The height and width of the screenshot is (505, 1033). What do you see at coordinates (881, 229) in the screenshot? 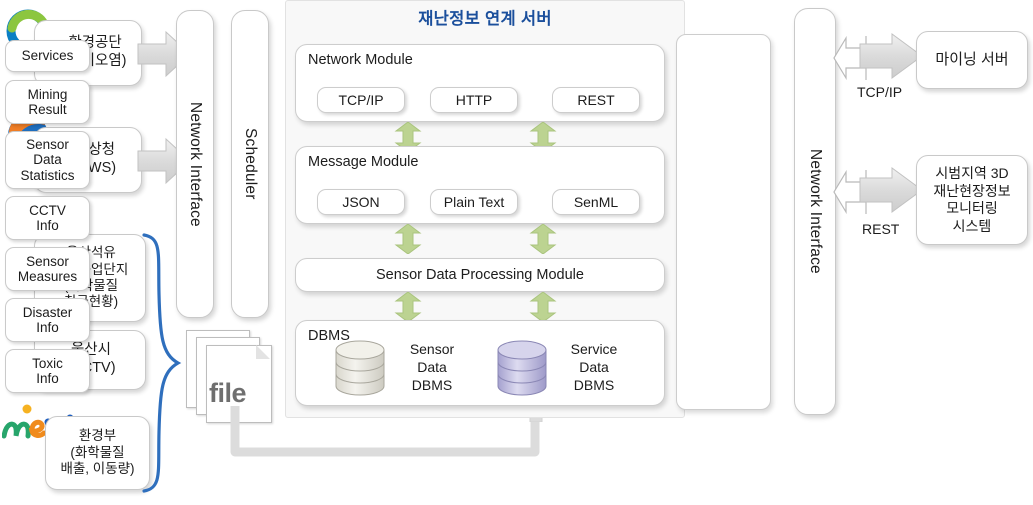
I see `protocol-label-rest: REST` at bounding box center [881, 229].